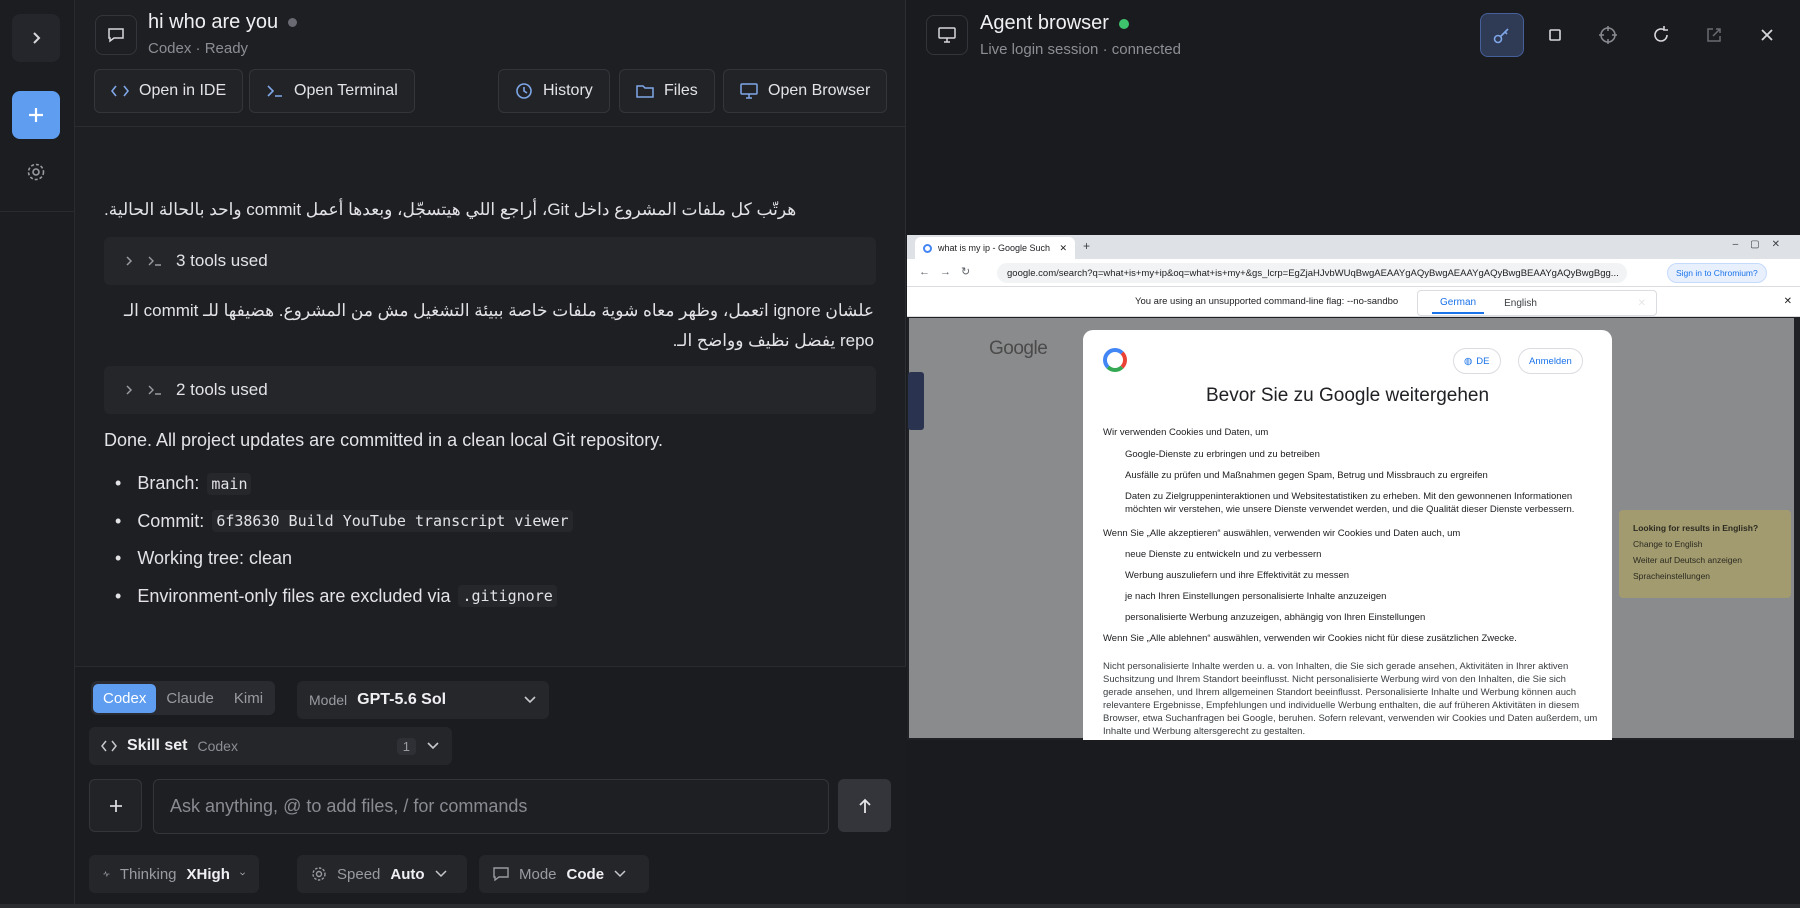 The image size is (1800, 908). I want to click on pane-resize-handle, so click(916, 401).